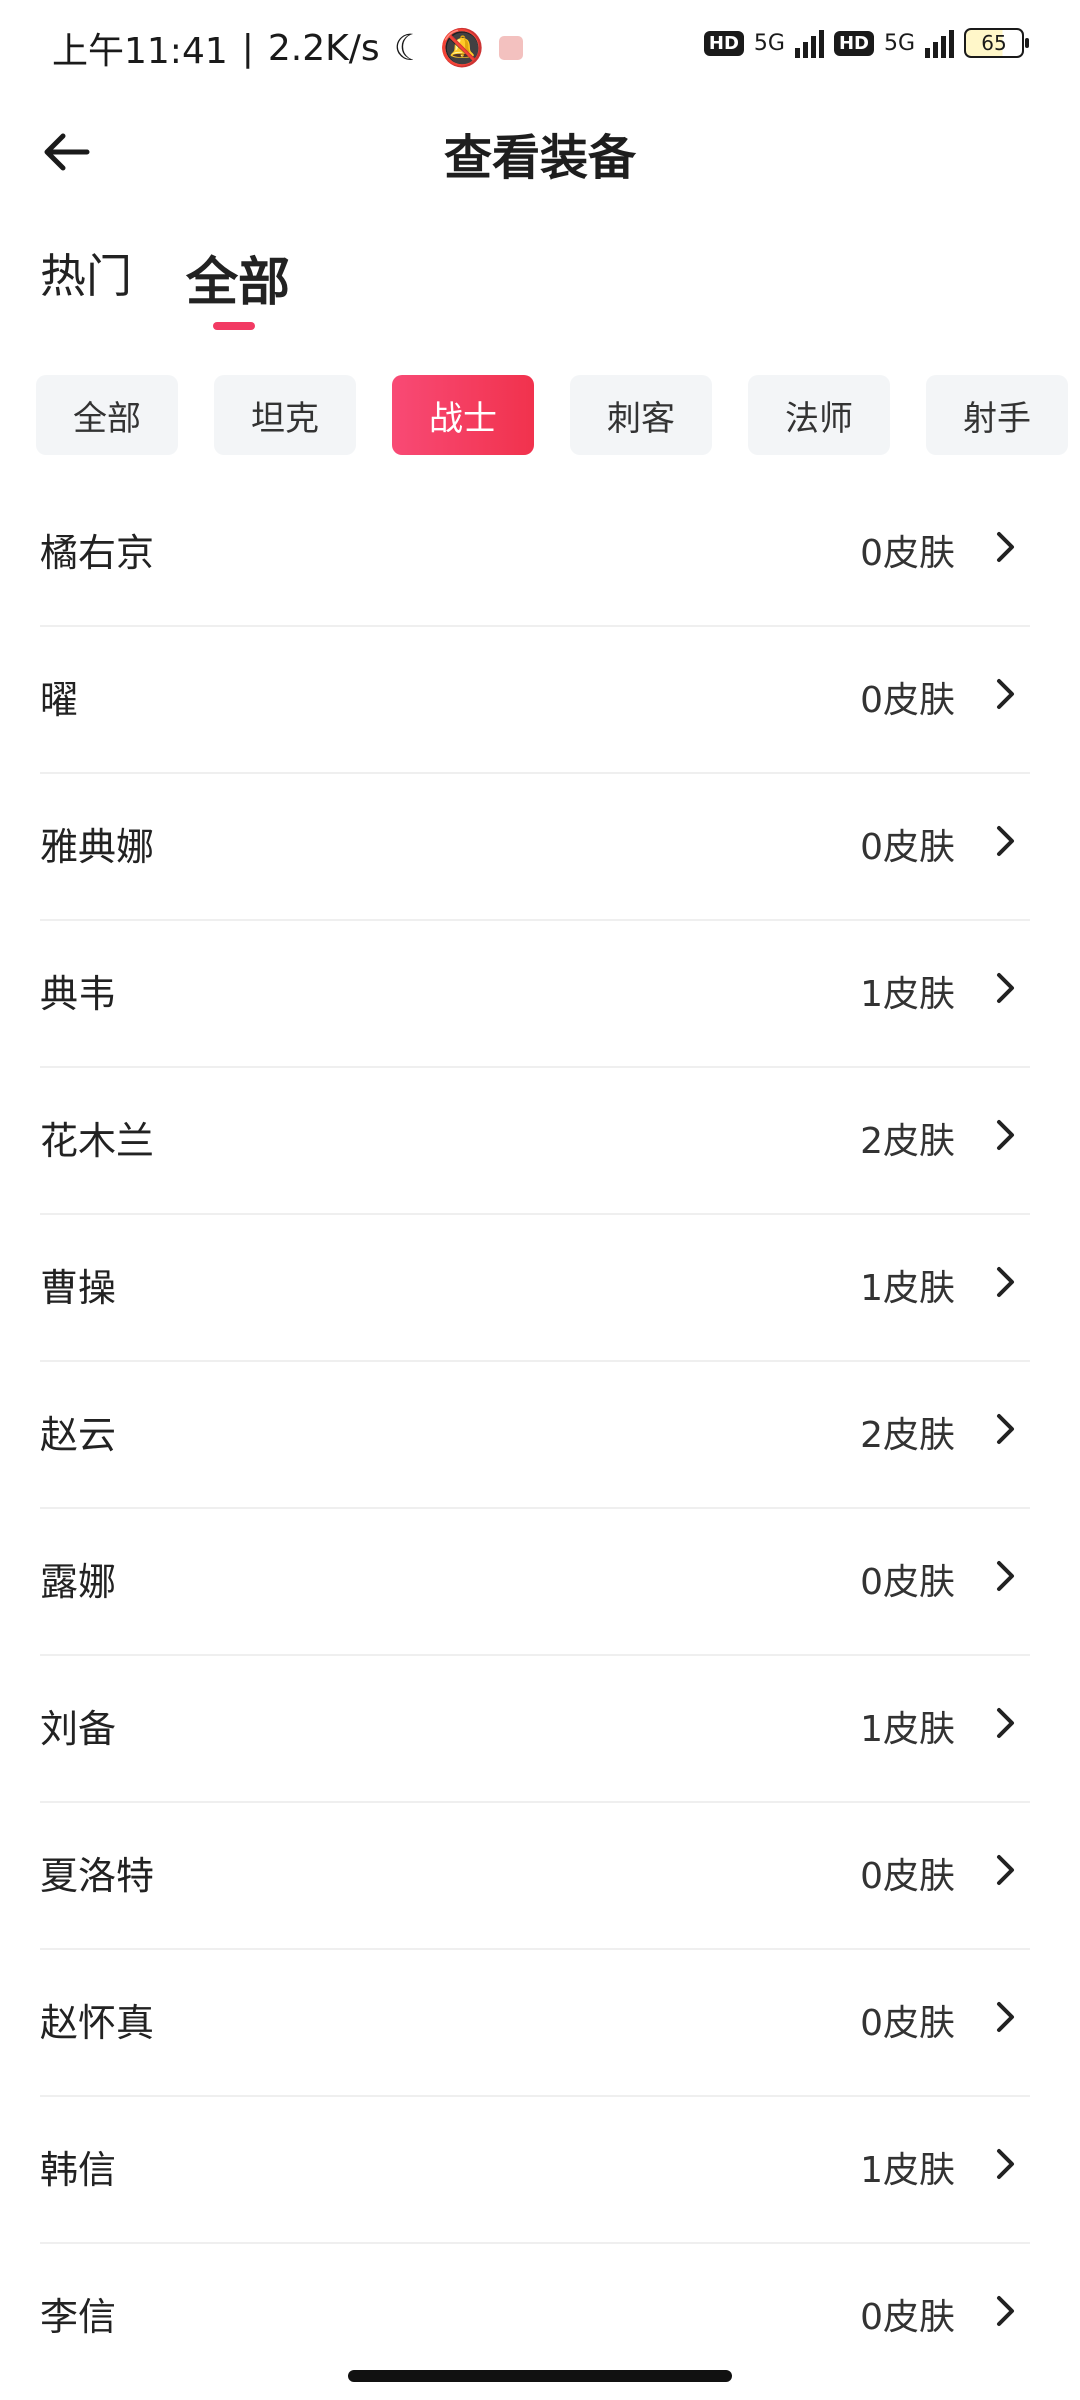 The width and height of the screenshot is (1080, 2400). What do you see at coordinates (535, 1729) in the screenshot?
I see `list-item: 刘备 1皮肤` at bounding box center [535, 1729].